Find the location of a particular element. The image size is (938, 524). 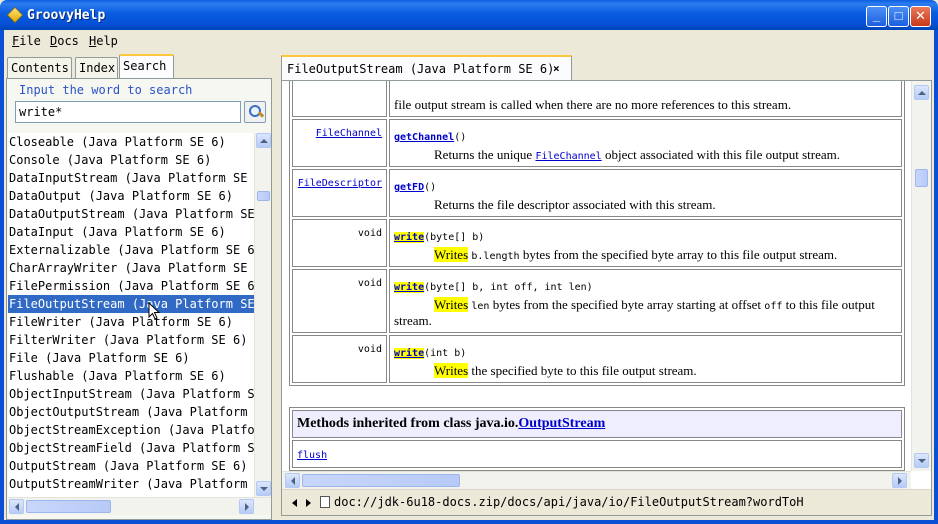

list-item: FilterWriter (Java Platform SE 6) is located at coordinates (131, 340).